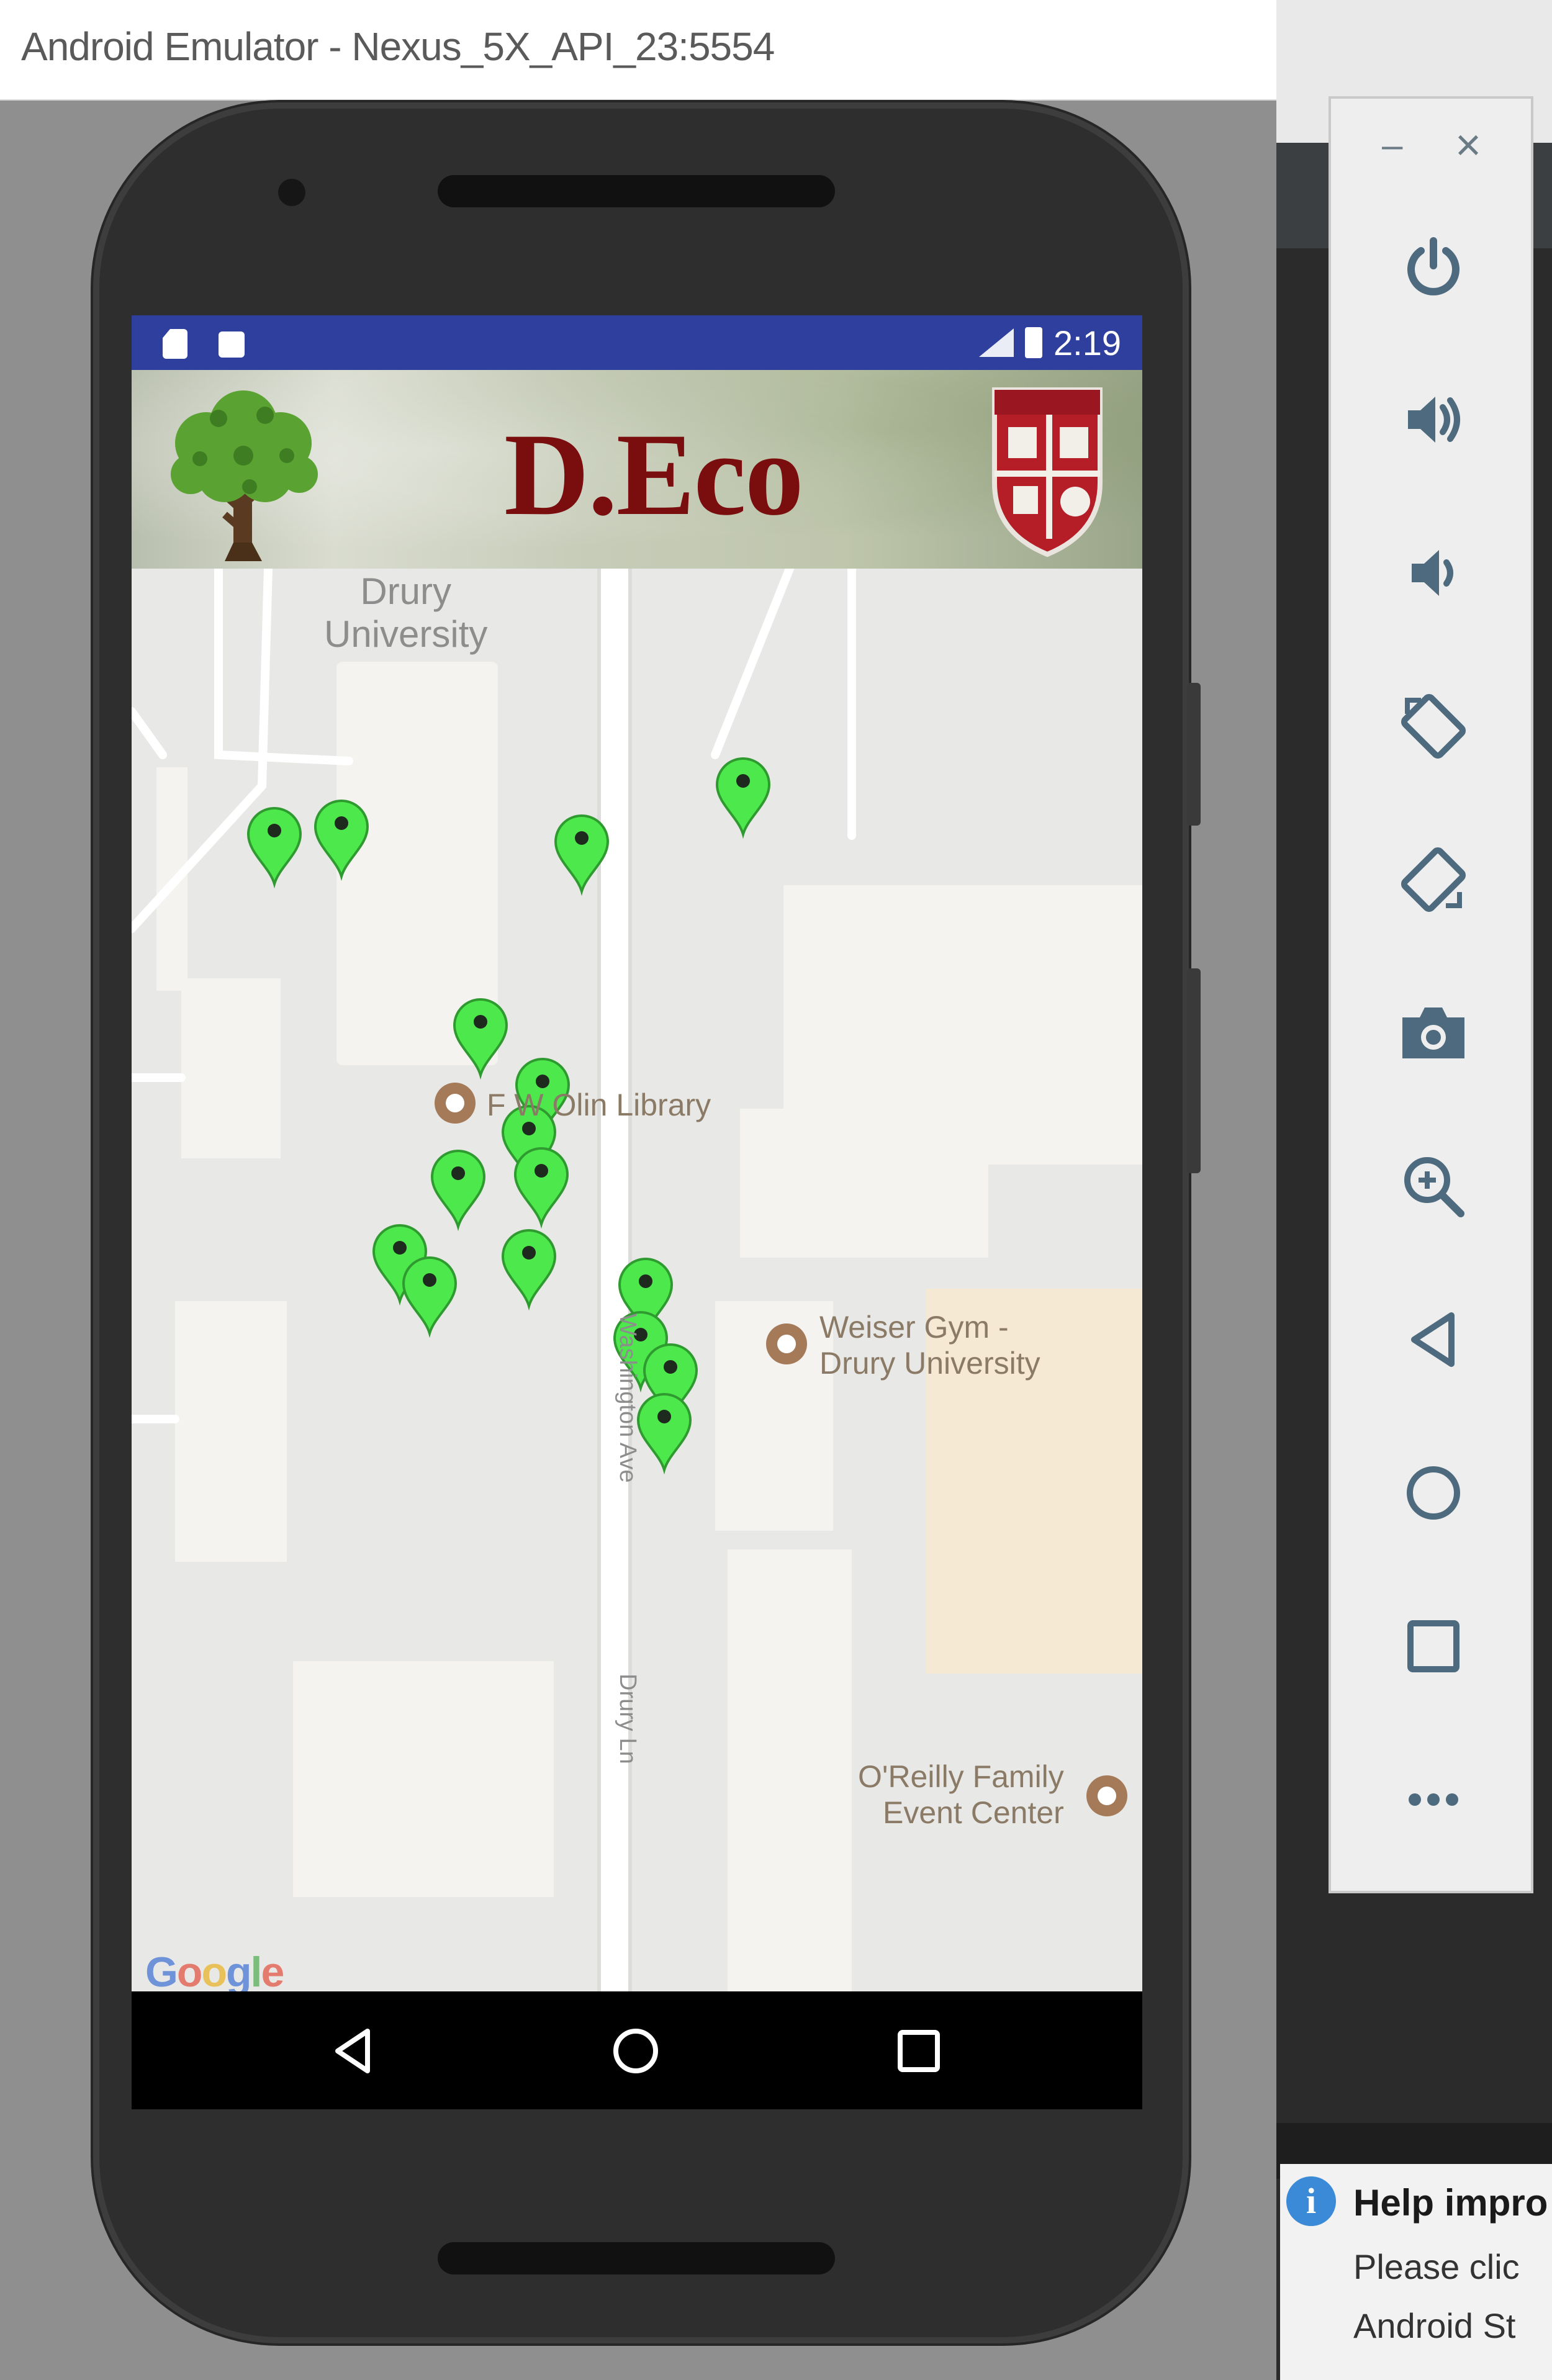  Describe the element at coordinates (599, 1106) in the screenshot. I see `map-label-library: F W Olin Library` at that location.